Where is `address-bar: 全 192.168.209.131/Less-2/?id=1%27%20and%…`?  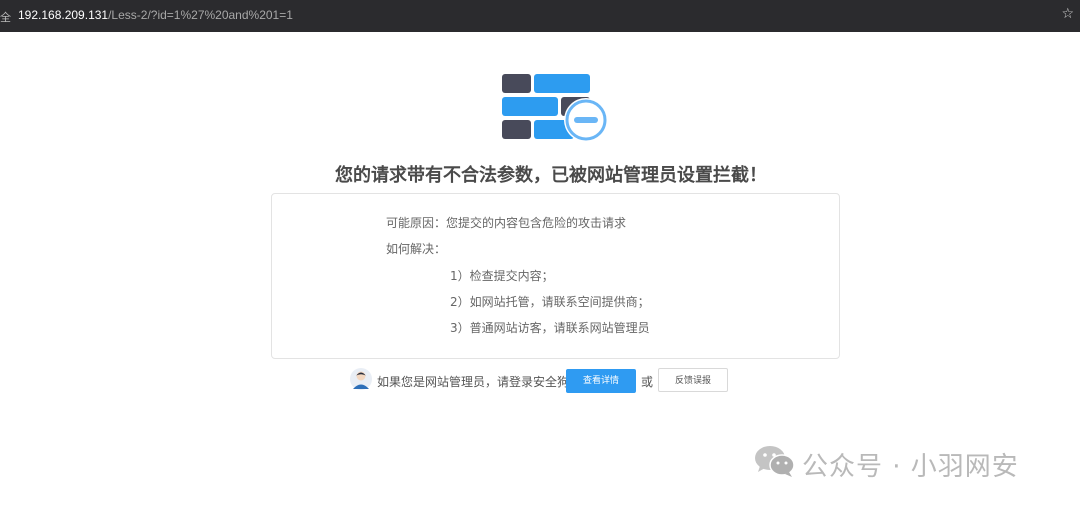 address-bar: 全 192.168.209.131/Less-2/?id=1%27%20and%… is located at coordinates (540, 16).